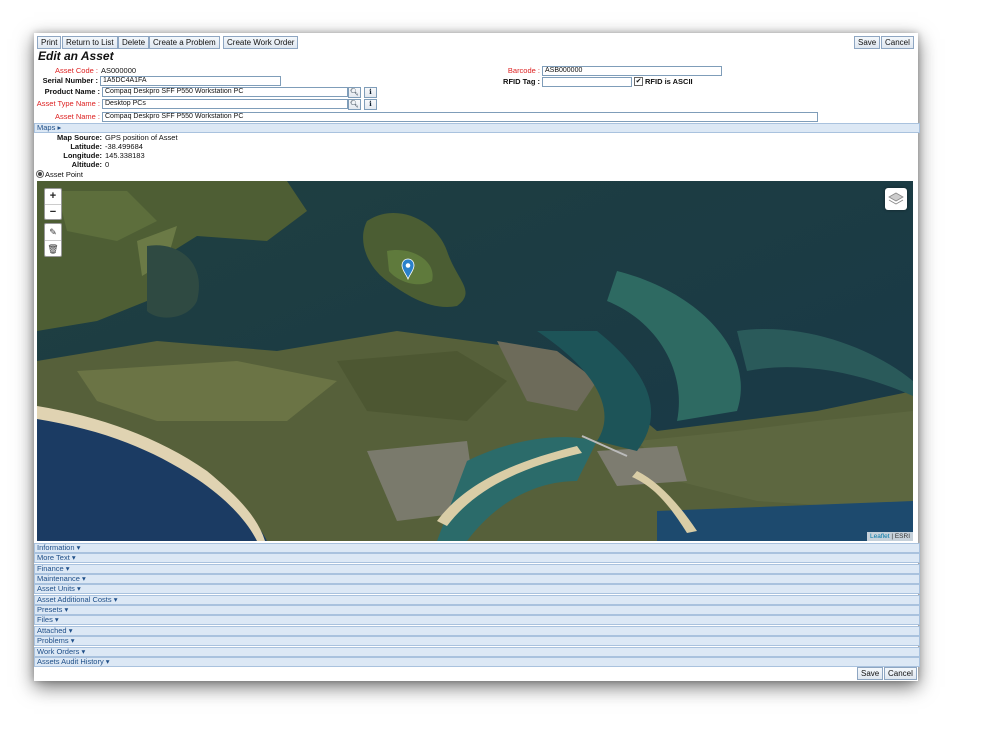 The height and width of the screenshot is (743, 983). Describe the element at coordinates (477, 641) in the screenshot. I see `section-problems: Problems ▾` at that location.